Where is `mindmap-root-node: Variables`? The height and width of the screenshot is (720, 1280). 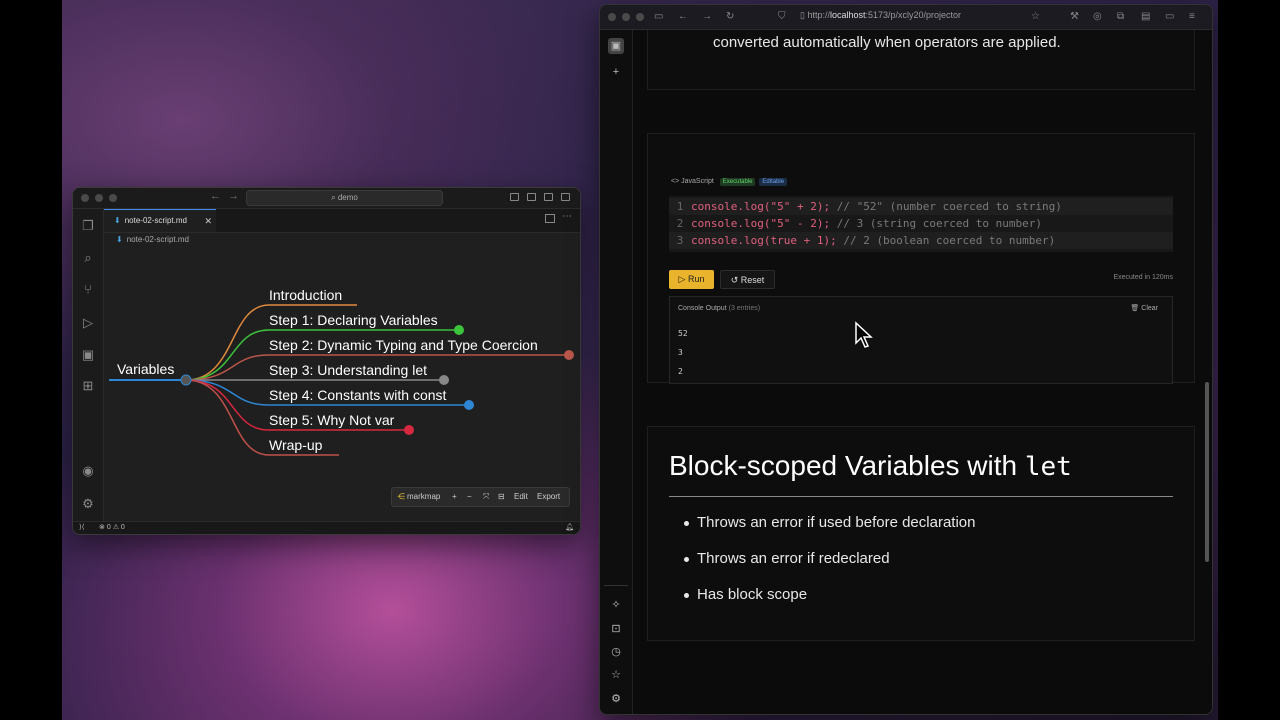 mindmap-root-node: Variables is located at coordinates (145, 369).